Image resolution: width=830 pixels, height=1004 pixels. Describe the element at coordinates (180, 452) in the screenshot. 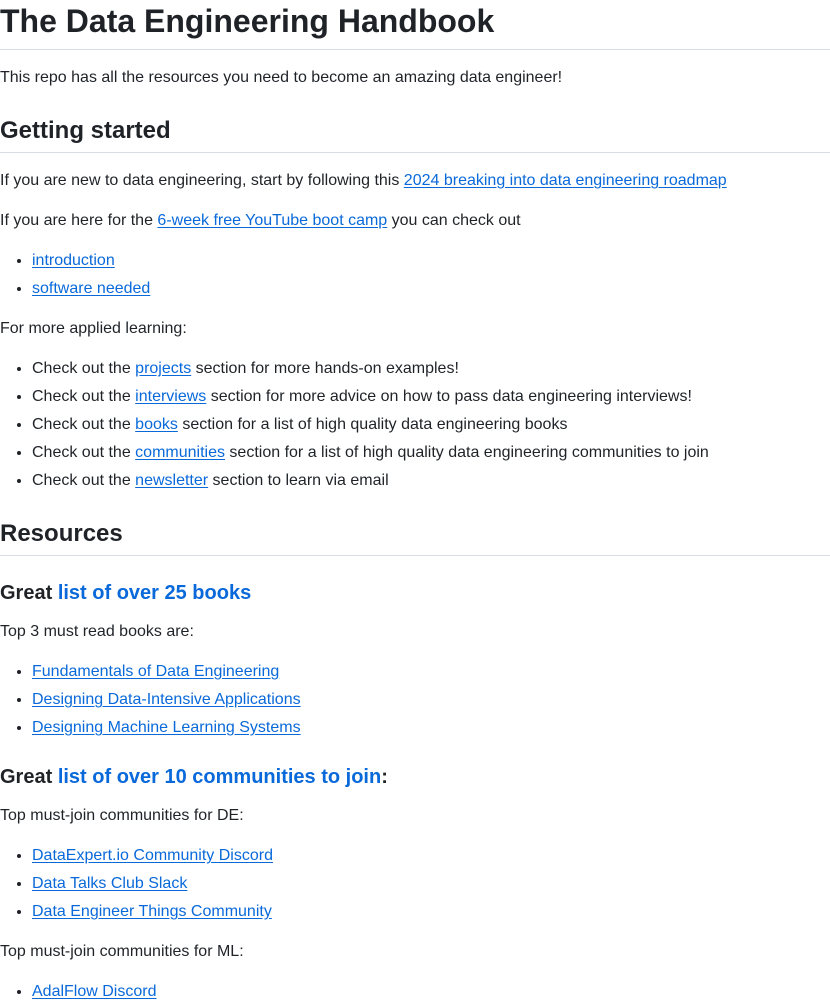

I see `communities-link: communities` at that location.